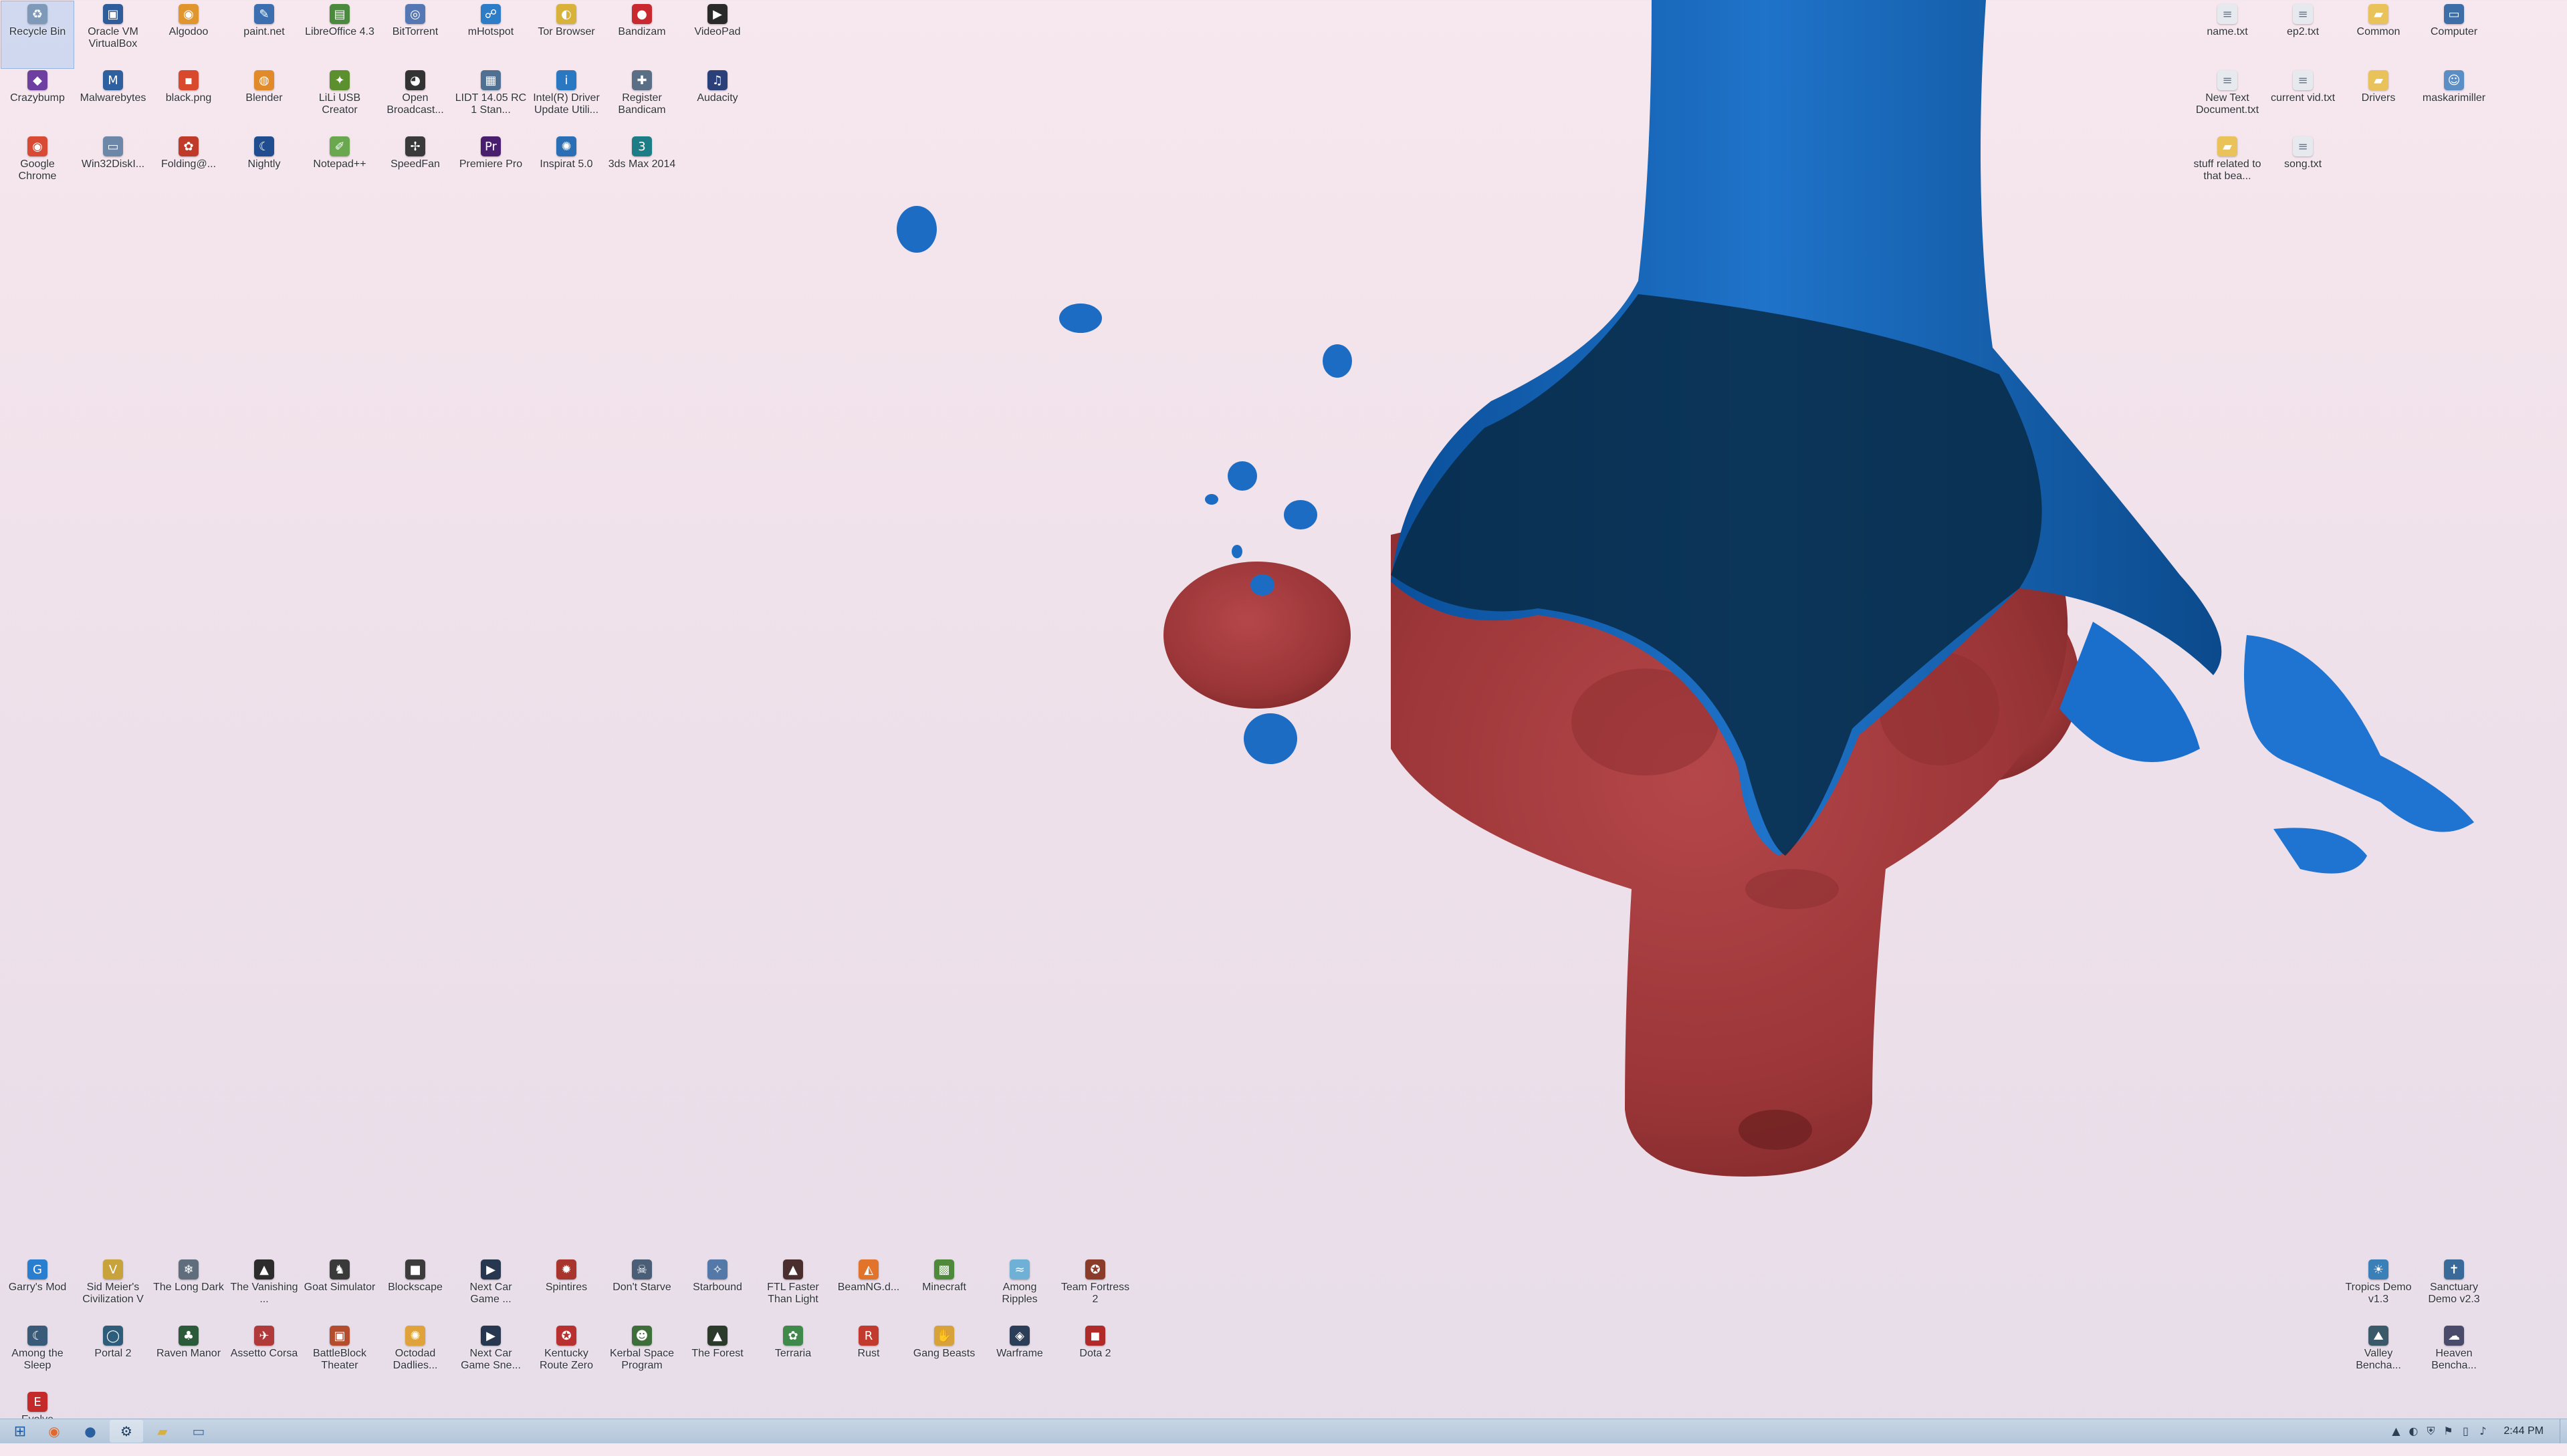 The width and height of the screenshot is (2567, 1456). Describe the element at coordinates (2379, 101) in the screenshot. I see `desktop-icon: ▰ Drivers` at that location.